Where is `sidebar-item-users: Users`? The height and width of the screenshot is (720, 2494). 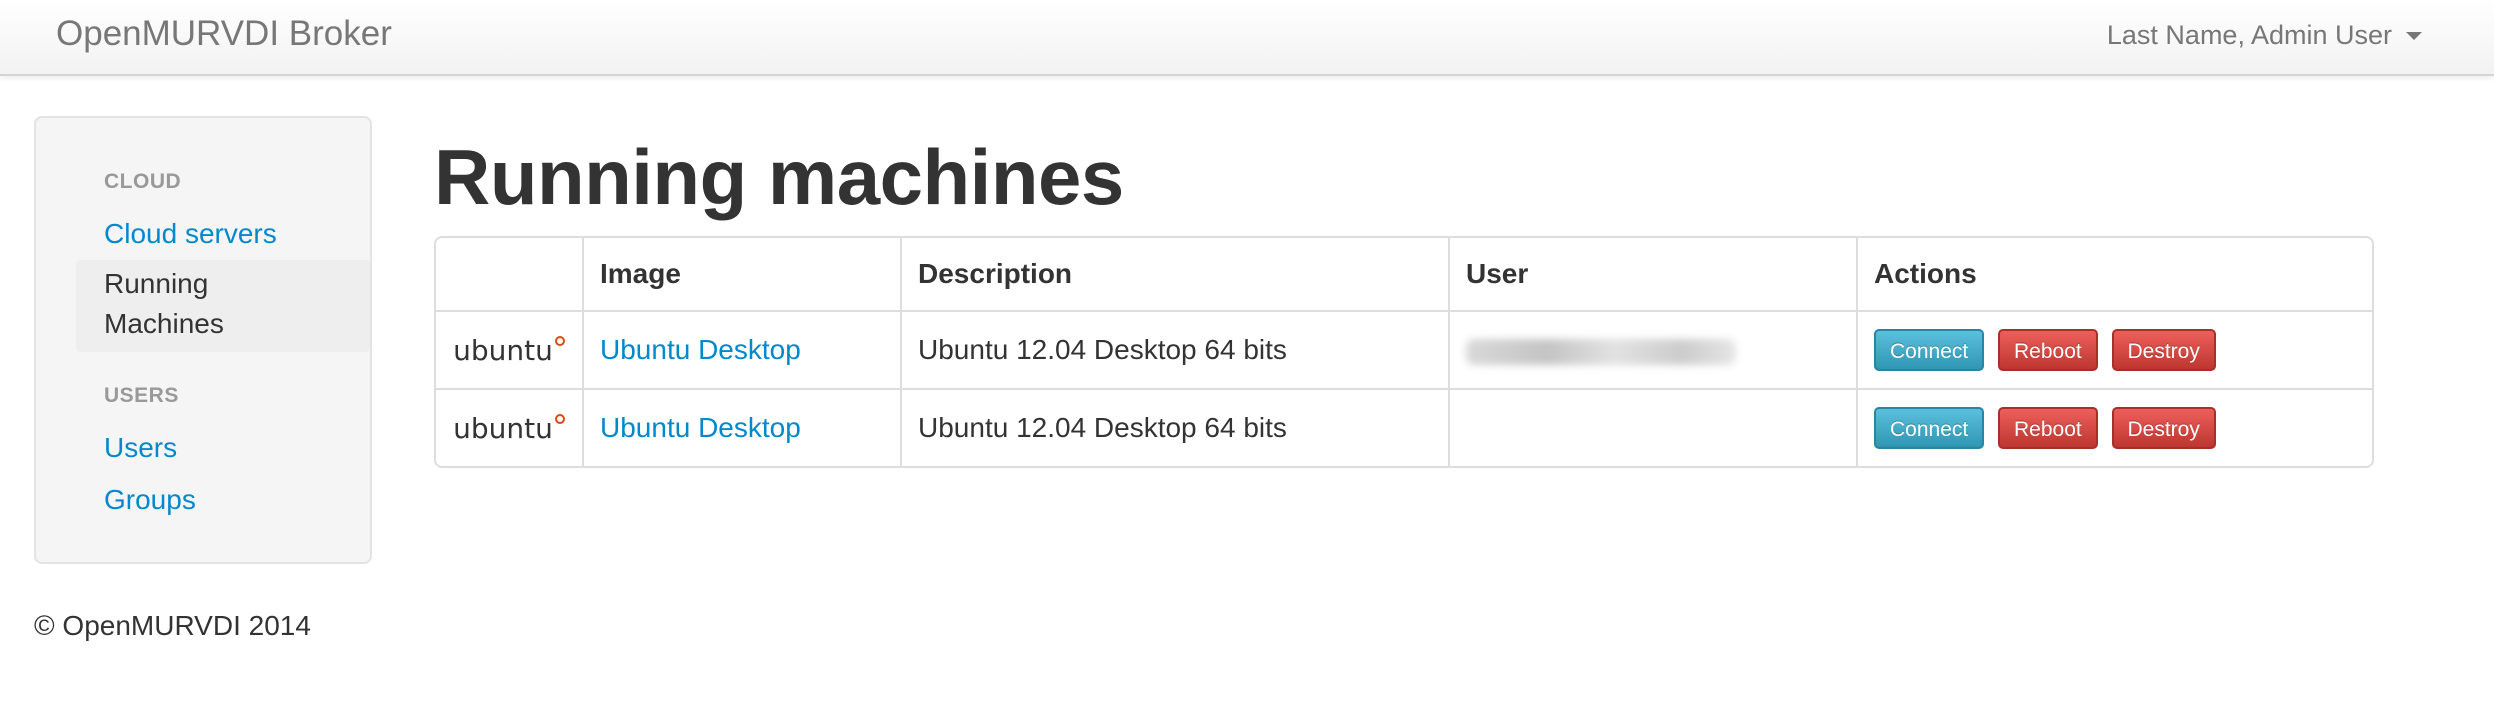 sidebar-item-users: Users is located at coordinates (140, 448).